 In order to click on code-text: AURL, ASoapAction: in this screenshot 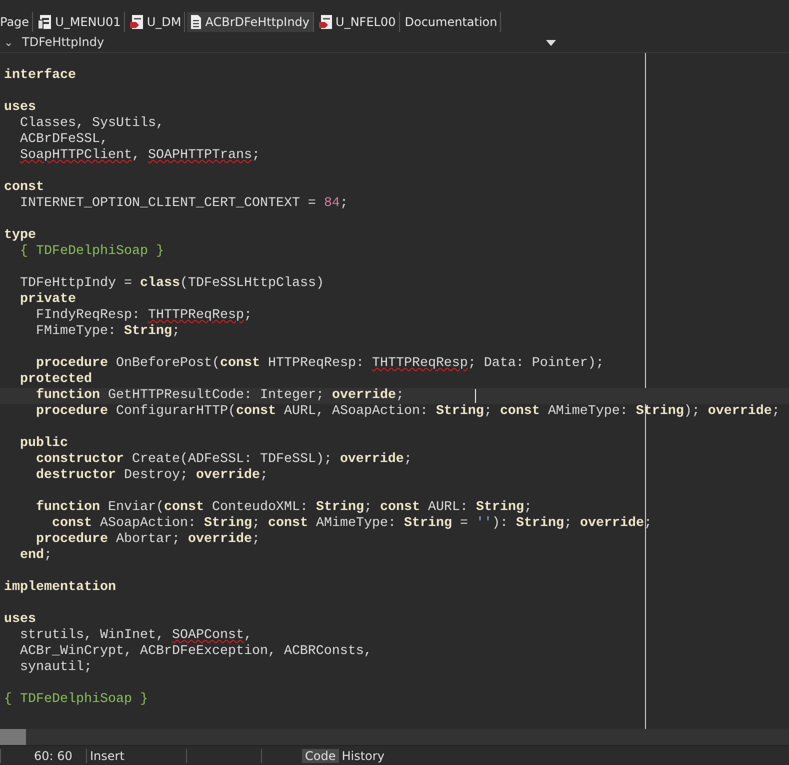, I will do `click(356, 411)`.